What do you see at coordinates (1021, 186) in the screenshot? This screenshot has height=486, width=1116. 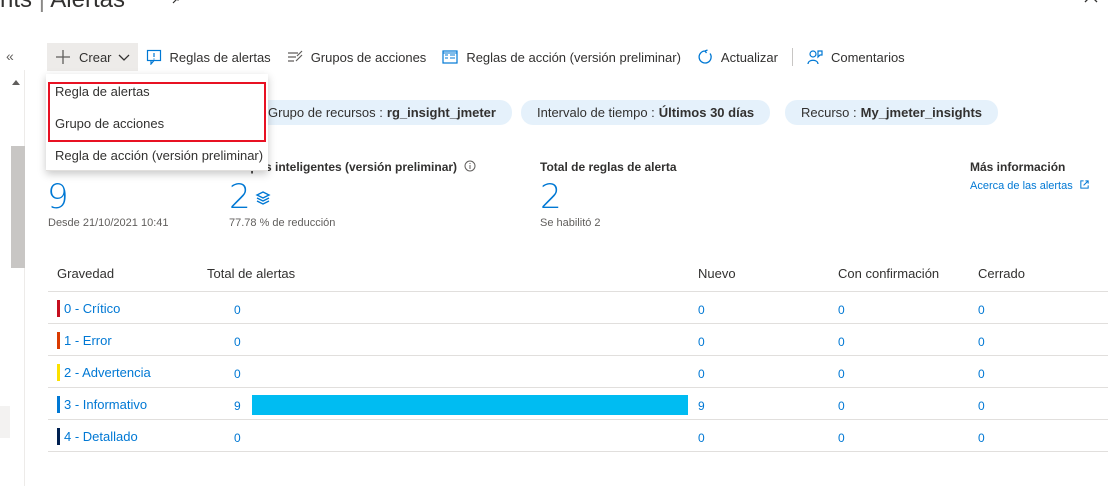 I see `about-alerts-text: Acerca de las alertas` at bounding box center [1021, 186].